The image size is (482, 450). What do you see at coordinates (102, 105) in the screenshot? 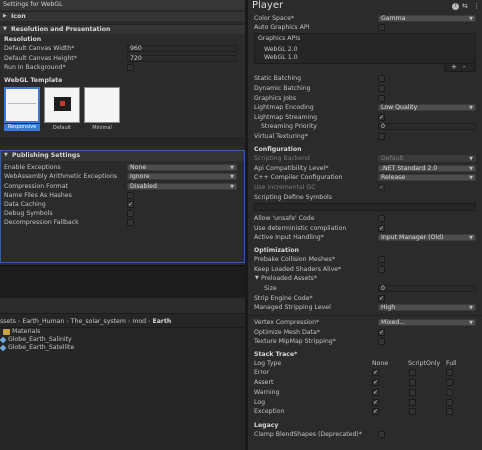
I see `template-minimal` at bounding box center [102, 105].